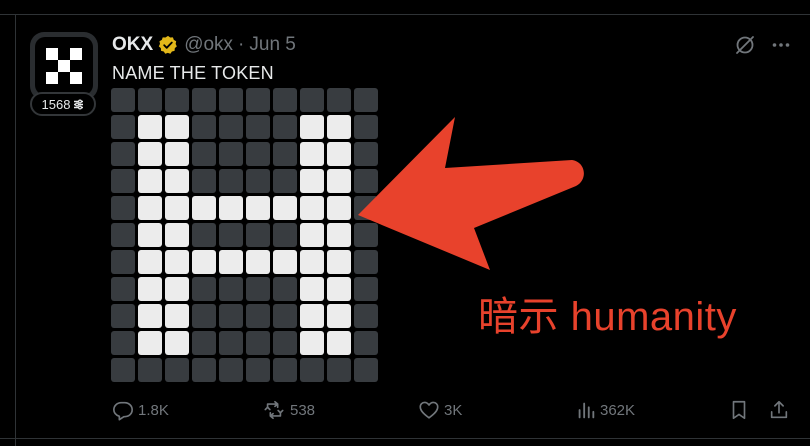 This screenshot has height=446, width=810. What do you see at coordinates (132, 45) in the screenshot?
I see `display-name: OKX` at bounding box center [132, 45].